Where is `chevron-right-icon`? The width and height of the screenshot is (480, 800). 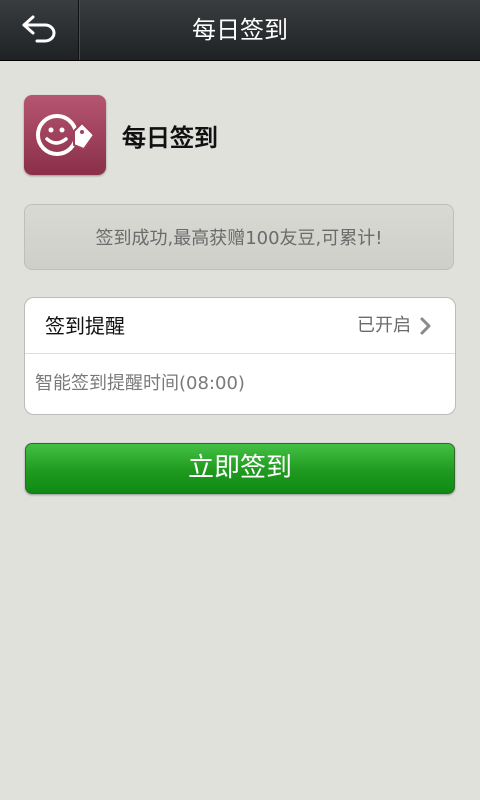 chevron-right-icon is located at coordinates (426, 326).